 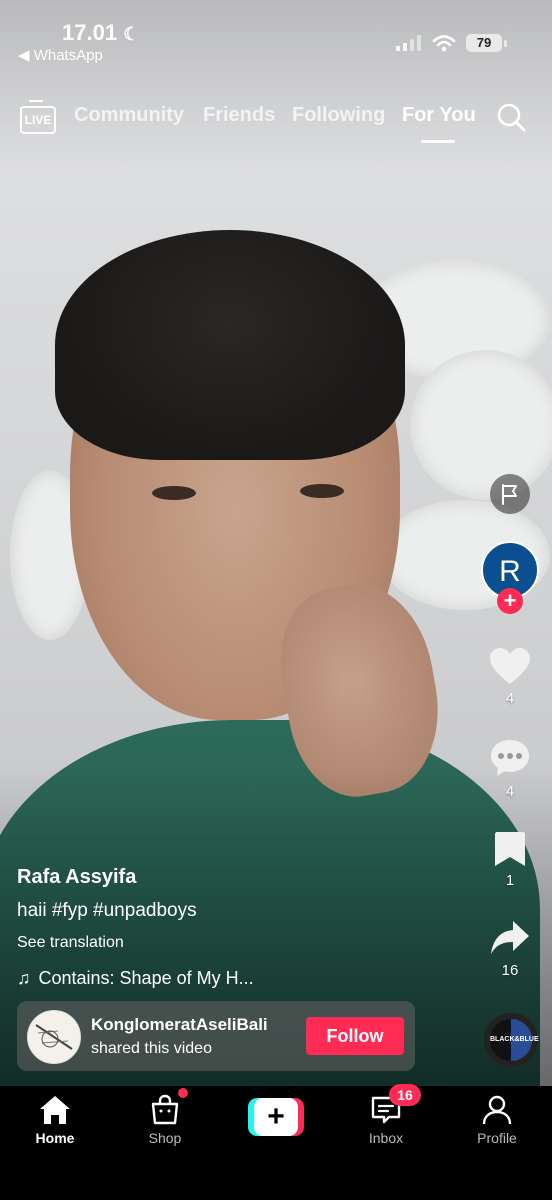 What do you see at coordinates (107, 911) in the screenshot?
I see `post-caption: haii #fyp #unpadboys` at bounding box center [107, 911].